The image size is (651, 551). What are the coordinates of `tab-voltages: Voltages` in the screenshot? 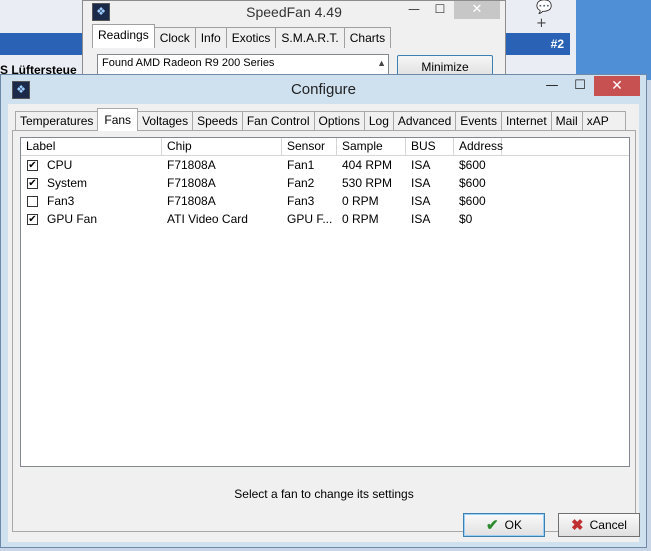 It's located at (165, 121).